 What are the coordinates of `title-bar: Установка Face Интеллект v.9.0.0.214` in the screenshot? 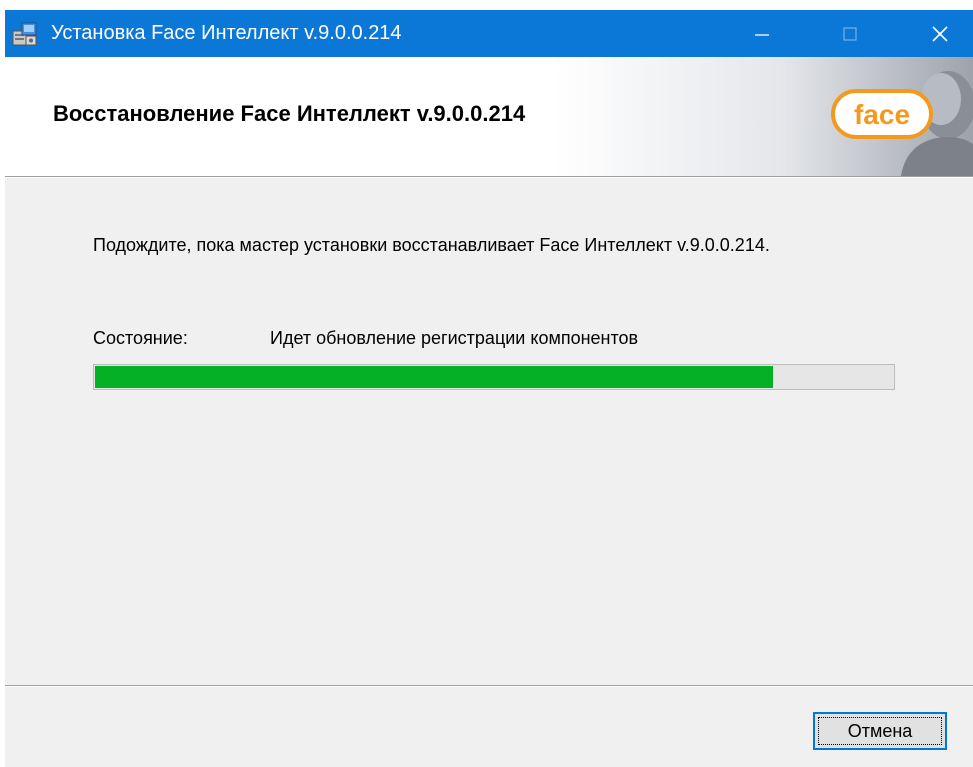 It's located at (489, 33).